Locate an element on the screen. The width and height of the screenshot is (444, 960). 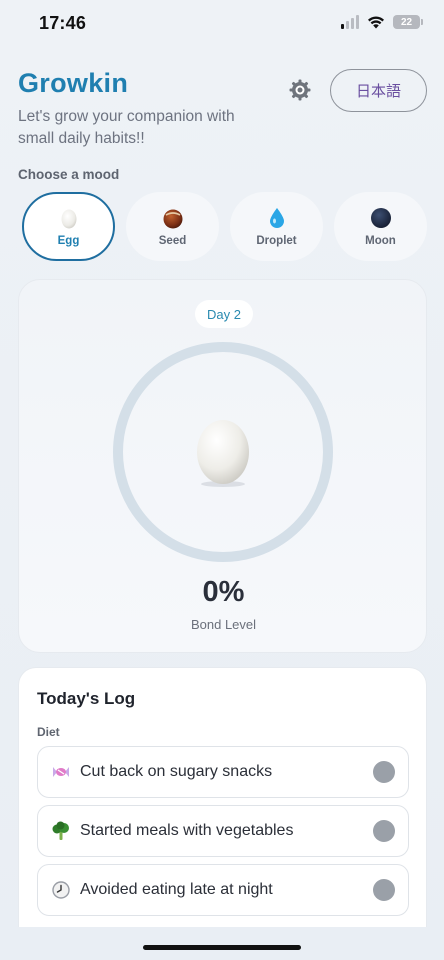
mood-chip-moon: Moon is located at coordinates (380, 226).